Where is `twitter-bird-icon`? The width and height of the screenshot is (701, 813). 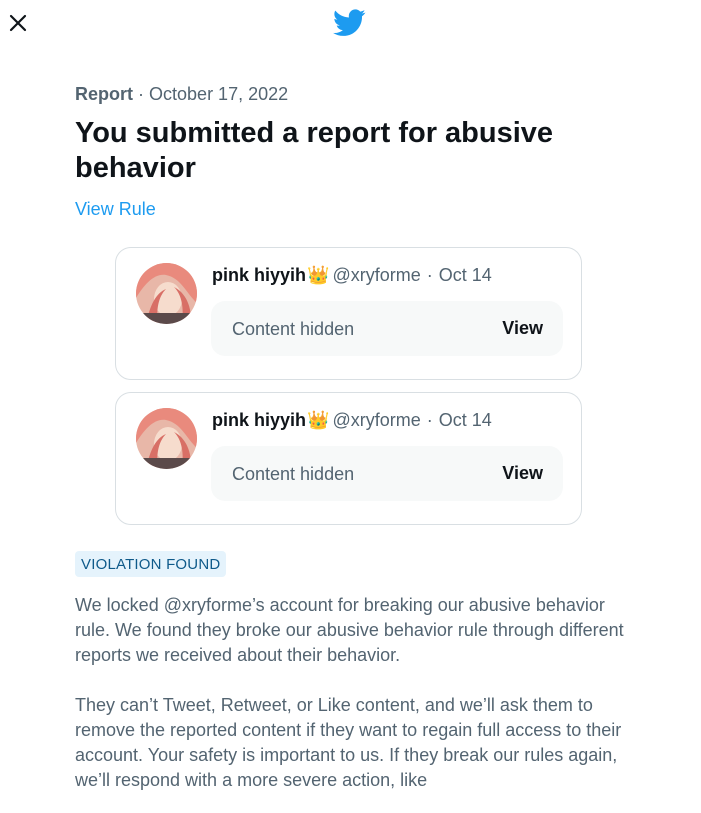 twitter-bird-icon is located at coordinates (349, 22).